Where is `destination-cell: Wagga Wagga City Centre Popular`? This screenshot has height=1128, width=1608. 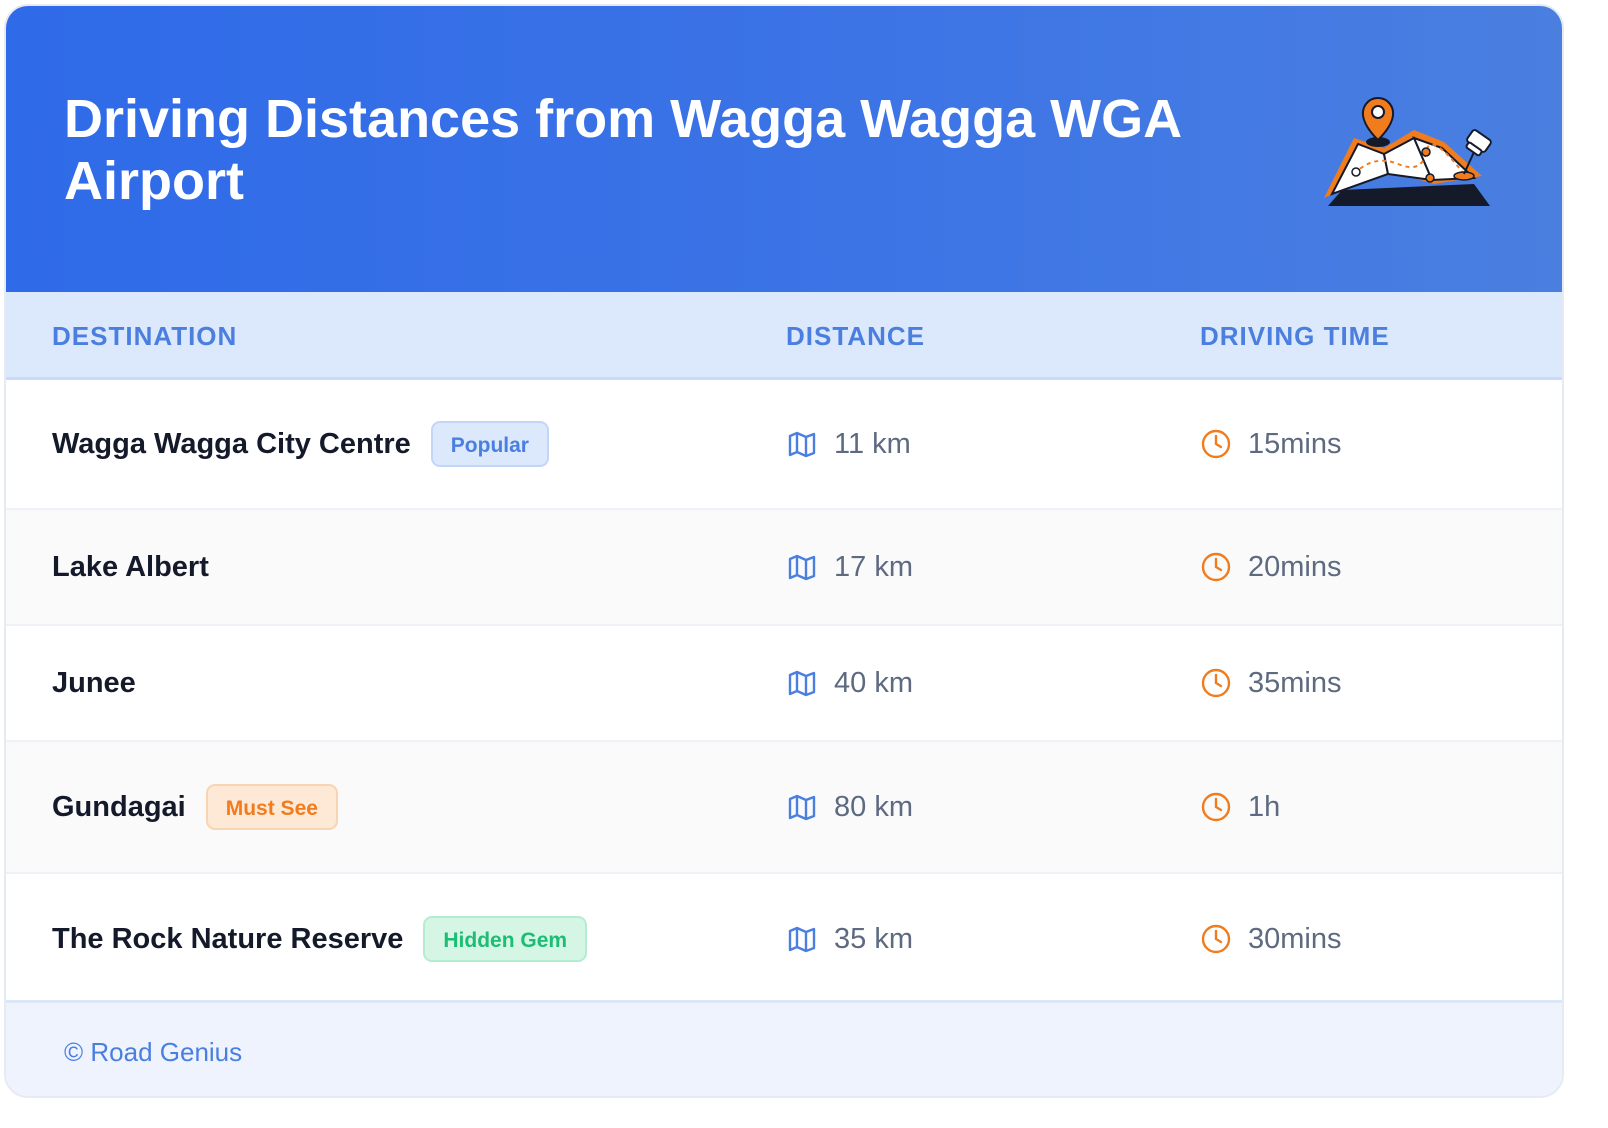
destination-cell: Wagga Wagga City Centre Popular is located at coordinates (300, 444).